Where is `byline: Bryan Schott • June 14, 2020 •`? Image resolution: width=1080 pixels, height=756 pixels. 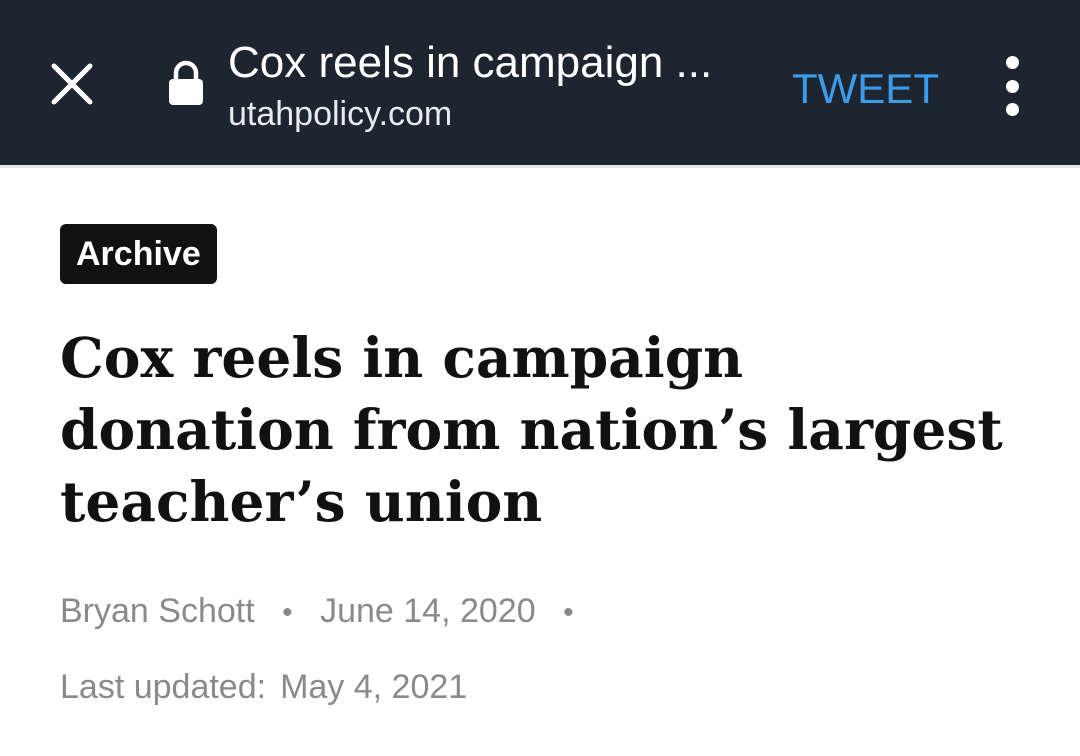
byline: Bryan Schott • June 14, 2020 • is located at coordinates (326, 612).